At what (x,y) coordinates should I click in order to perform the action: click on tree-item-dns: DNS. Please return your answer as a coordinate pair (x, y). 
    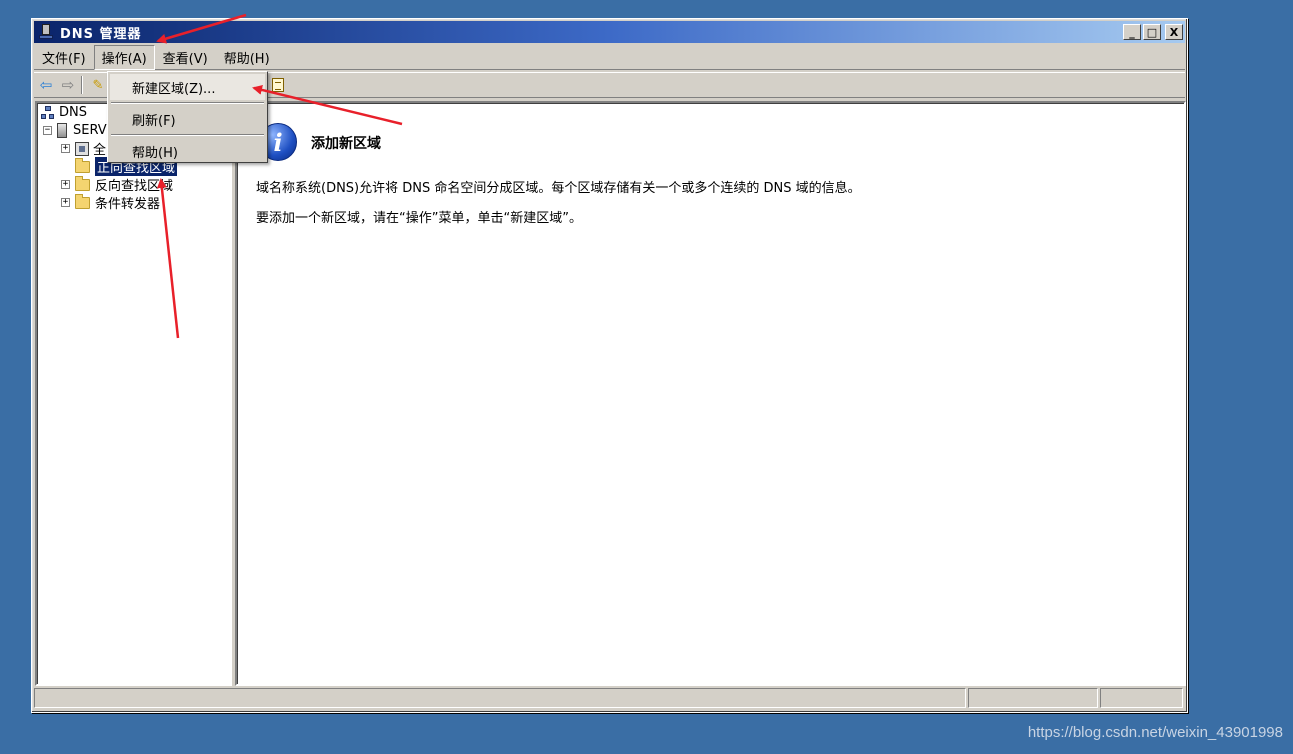
    Looking at the image, I should click on (64, 112).